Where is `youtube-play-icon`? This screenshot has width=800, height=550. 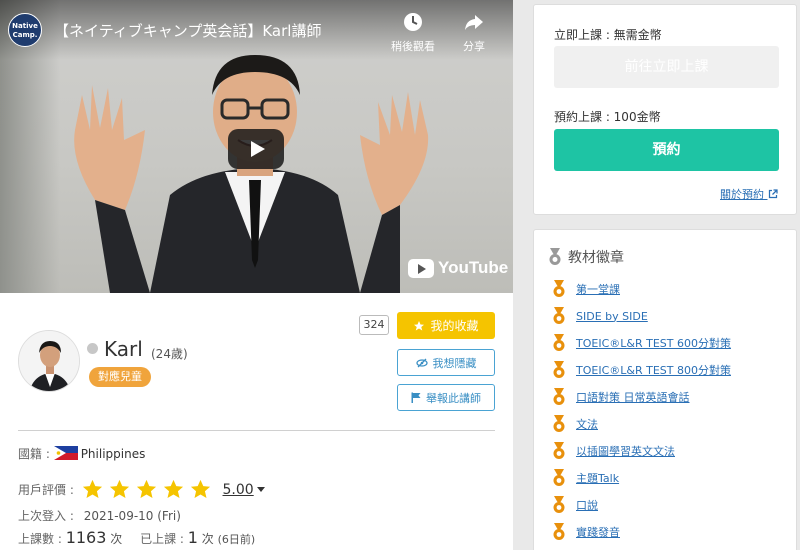 youtube-play-icon is located at coordinates (421, 268).